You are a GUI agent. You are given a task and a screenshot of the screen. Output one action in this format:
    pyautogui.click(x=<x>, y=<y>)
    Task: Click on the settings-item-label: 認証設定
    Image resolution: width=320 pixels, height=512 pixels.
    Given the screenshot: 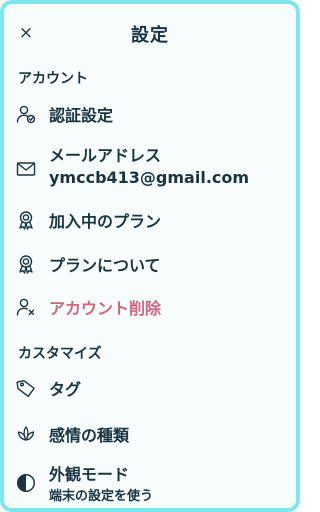 What is the action you would take?
    pyautogui.click(x=81, y=115)
    